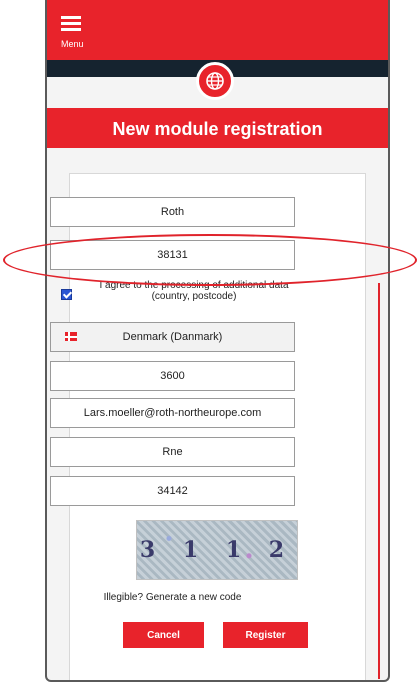  Describe the element at coordinates (265, 635) in the screenshot. I see `register-button: Register` at that location.